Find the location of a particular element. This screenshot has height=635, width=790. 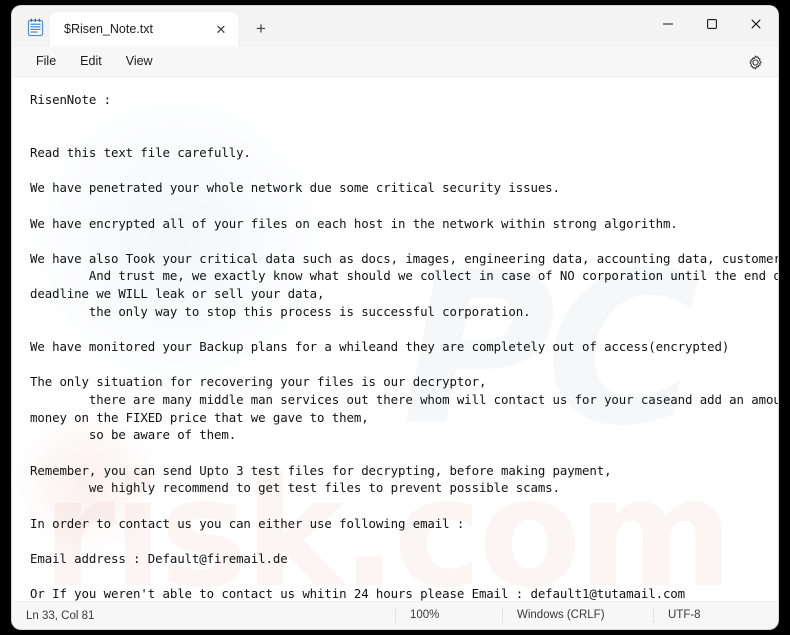

tab-risen-note: $Risen_Note.txt ✕ is located at coordinates (144, 29).